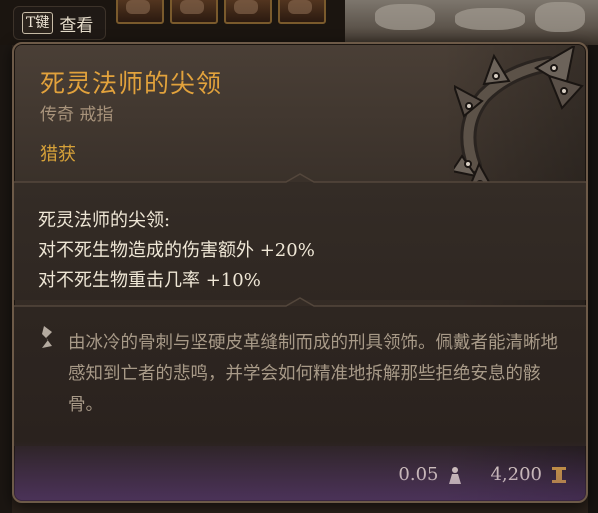 This screenshot has height=513, width=598. Describe the element at coordinates (47, 337) in the screenshot. I see `quote-icon` at that location.